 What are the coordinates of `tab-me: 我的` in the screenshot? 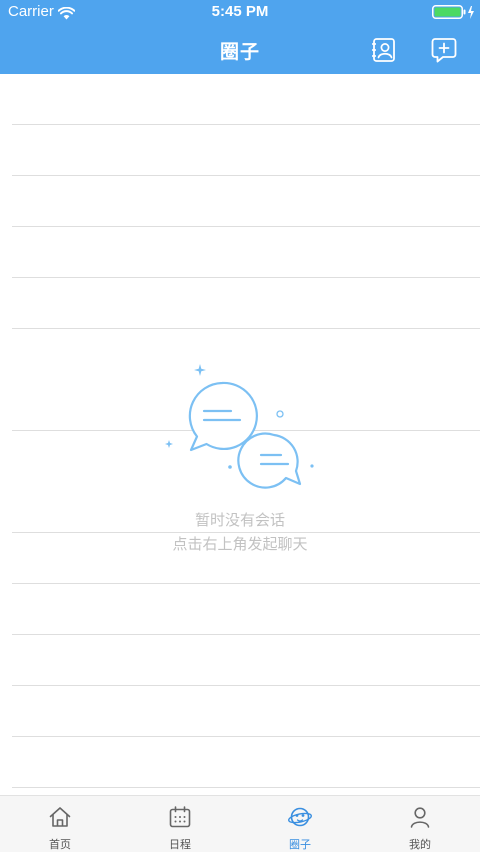 It's located at (420, 824).